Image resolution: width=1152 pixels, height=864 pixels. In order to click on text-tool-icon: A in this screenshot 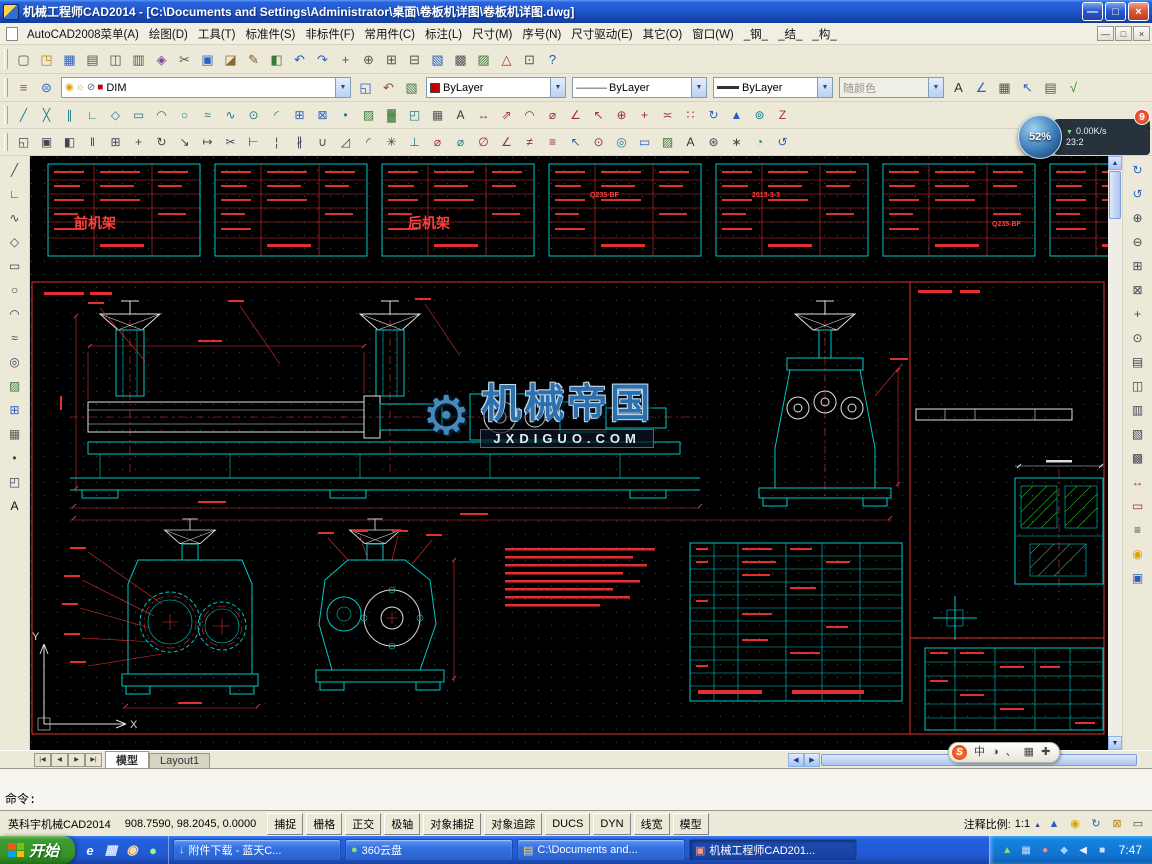, I will do `click(14, 506)`.